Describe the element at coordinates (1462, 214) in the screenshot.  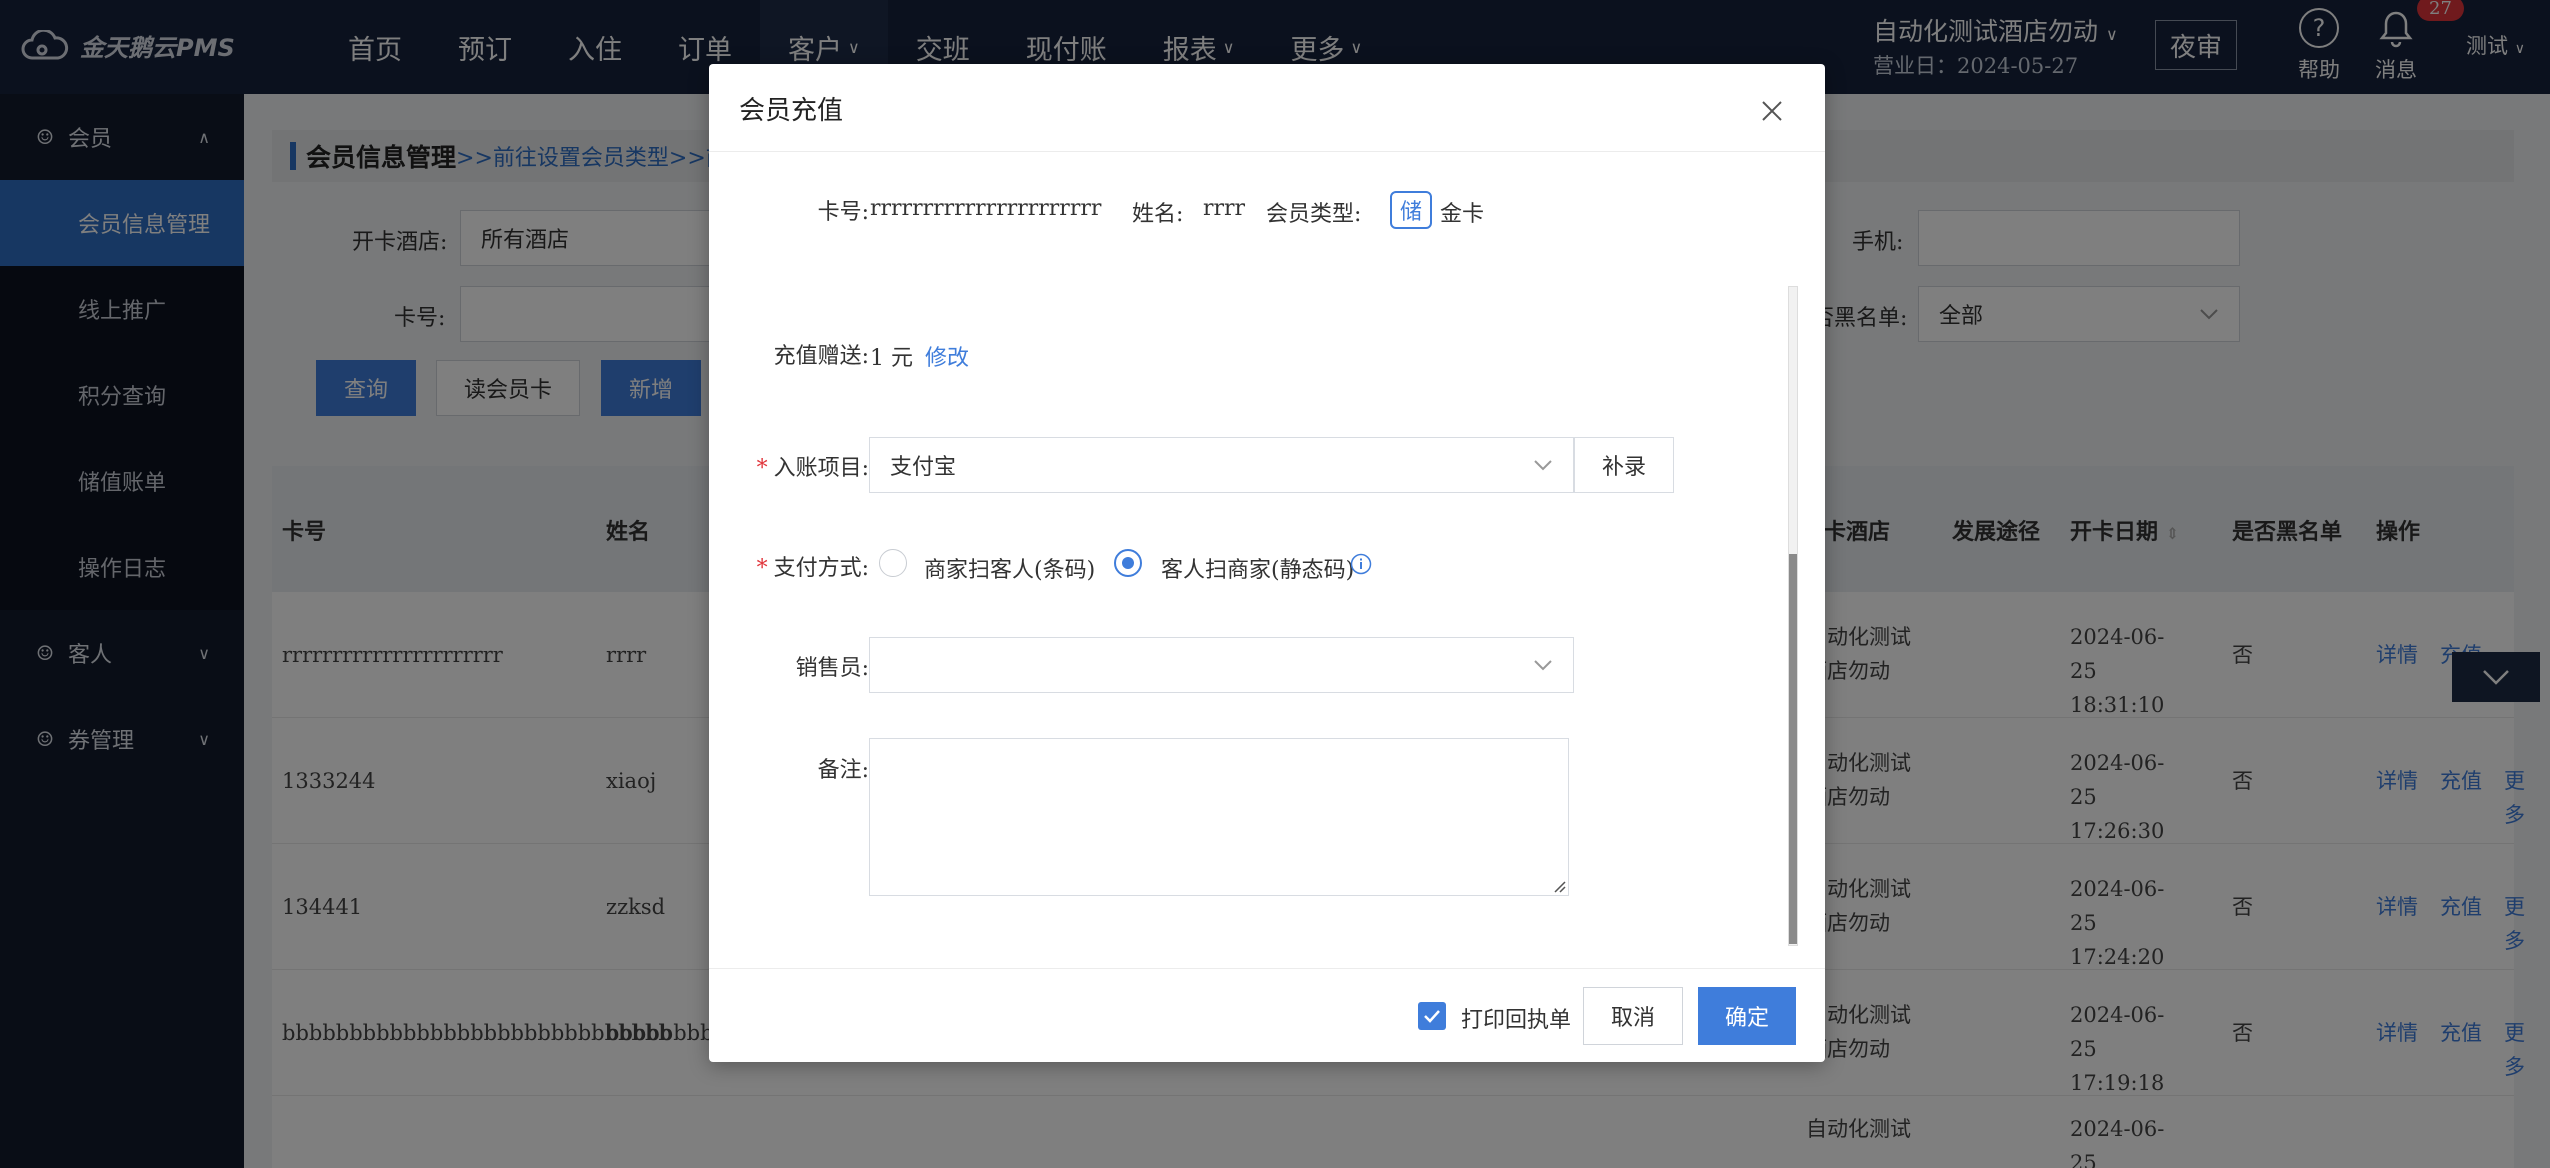
I see `member-type-value: 金卡` at that location.